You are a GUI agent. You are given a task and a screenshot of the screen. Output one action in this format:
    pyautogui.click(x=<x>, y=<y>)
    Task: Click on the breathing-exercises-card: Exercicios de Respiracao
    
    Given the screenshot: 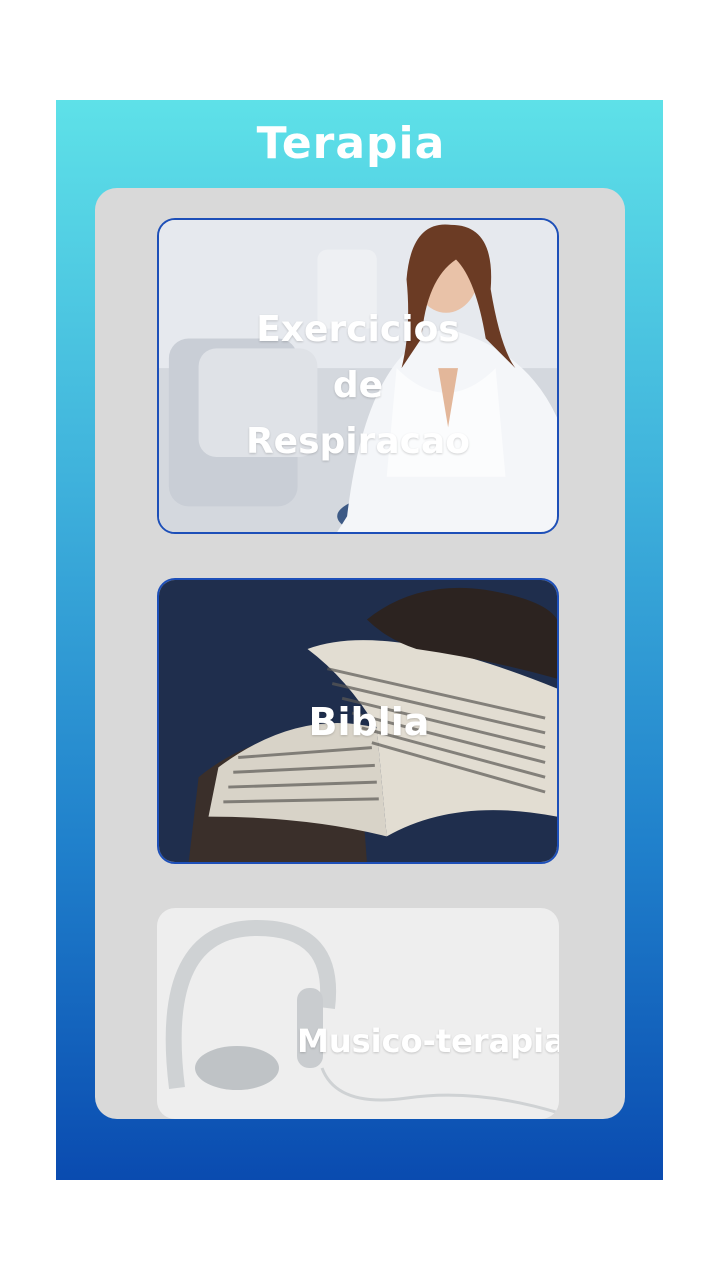 What is the action you would take?
    pyautogui.click(x=358, y=376)
    